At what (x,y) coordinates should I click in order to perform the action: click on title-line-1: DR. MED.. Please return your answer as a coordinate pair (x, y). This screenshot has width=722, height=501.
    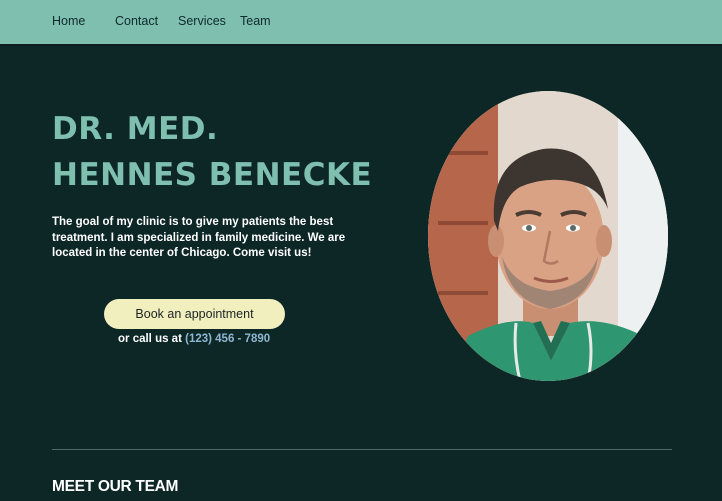
    Looking at the image, I should click on (135, 129).